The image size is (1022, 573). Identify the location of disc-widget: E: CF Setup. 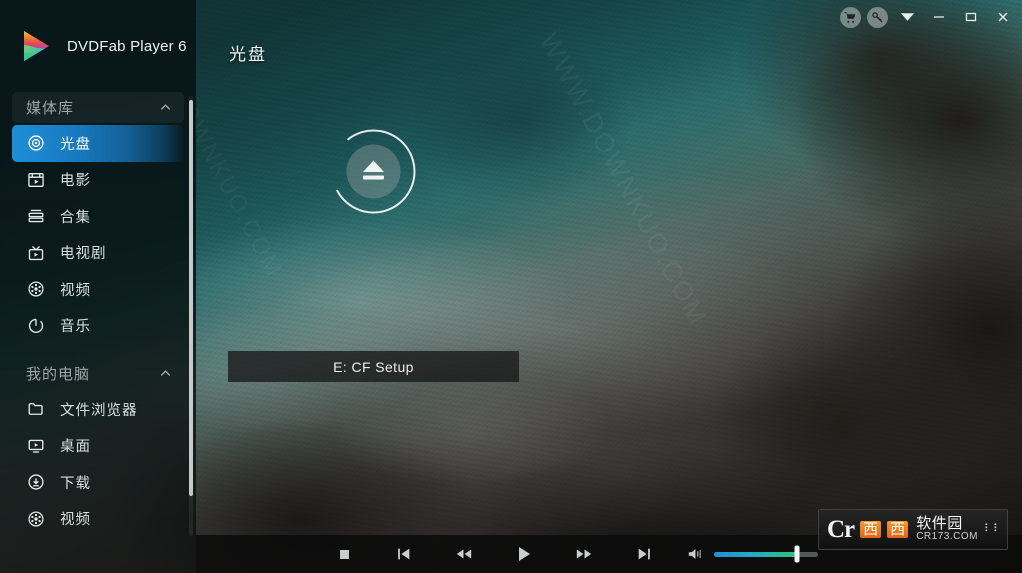
(373, 254).